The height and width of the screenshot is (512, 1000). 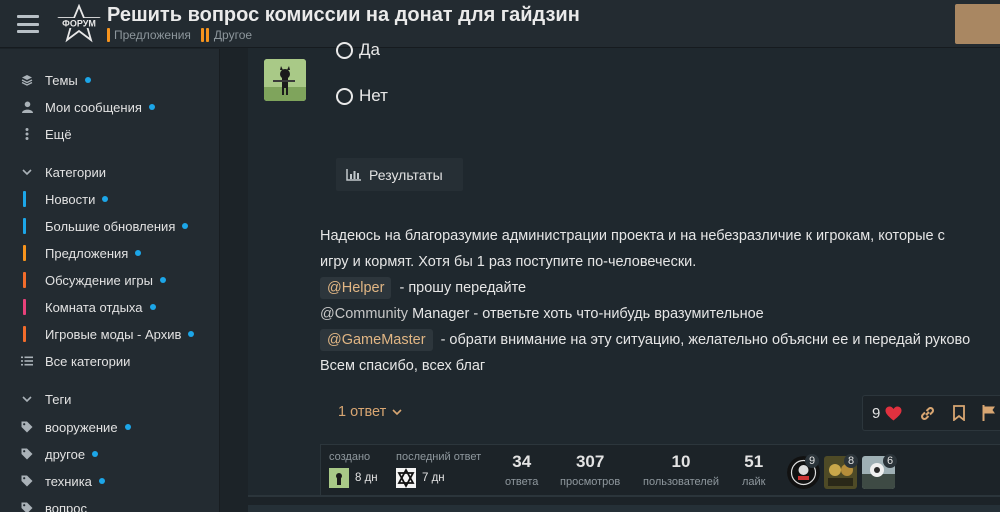 I want to click on breadcrumb-category-label: Предложения, so click(x=152, y=35).